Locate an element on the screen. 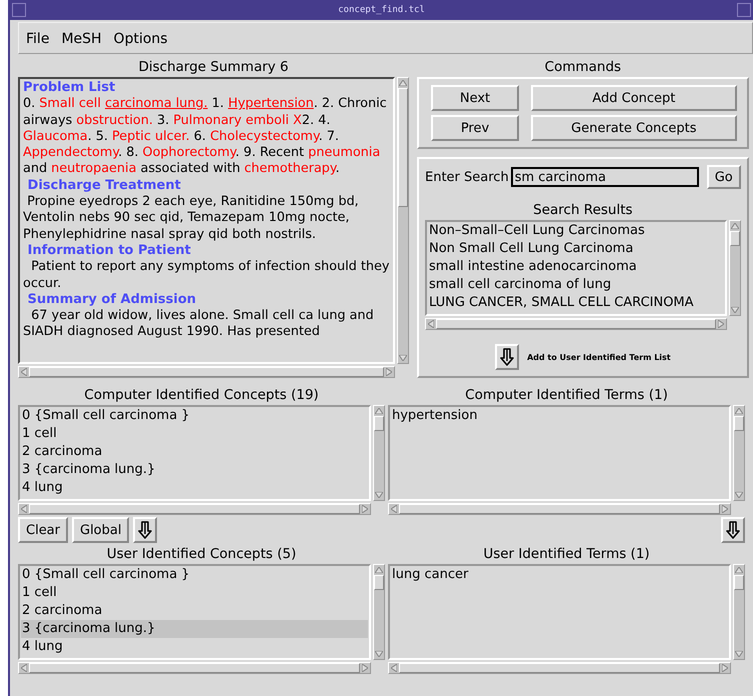 This screenshot has height=696, width=753. panel-title: Commands is located at coordinates (583, 67).